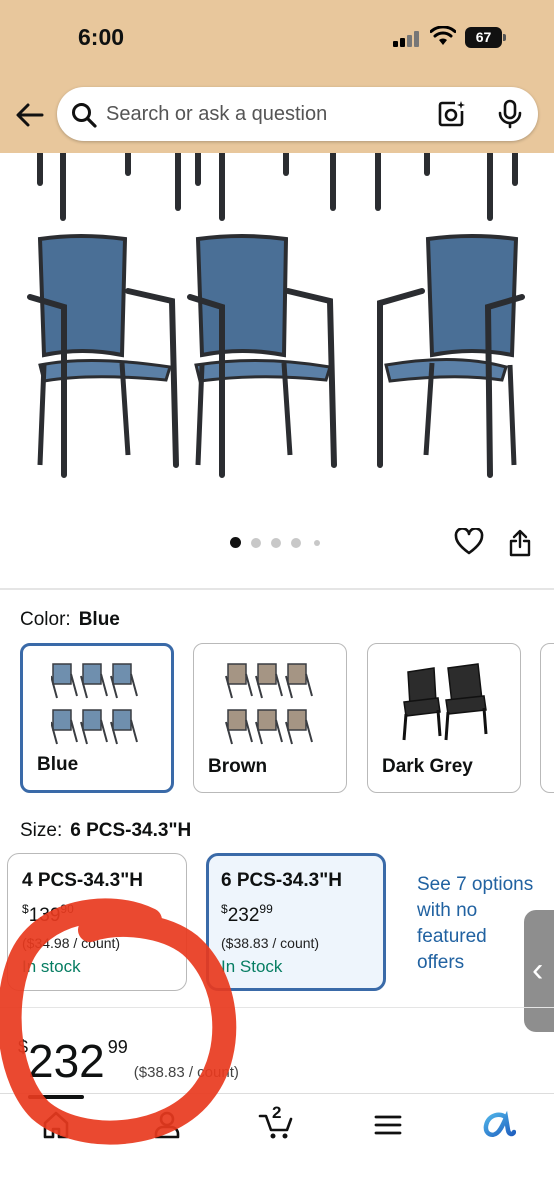 The image size is (554, 1200). Describe the element at coordinates (131, 830) in the screenshot. I see `size-selected-value: 6 PCS-34.3"H` at that location.